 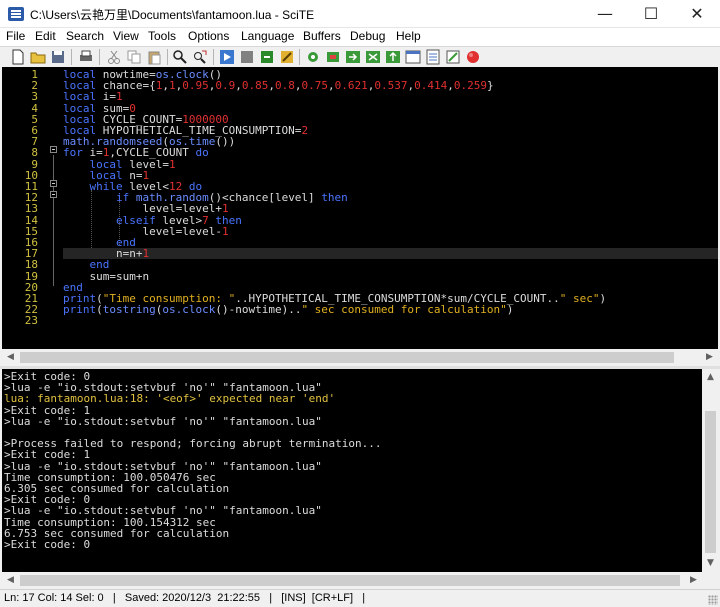 What do you see at coordinates (200, 57) in the screenshot?
I see `replace-icon` at bounding box center [200, 57].